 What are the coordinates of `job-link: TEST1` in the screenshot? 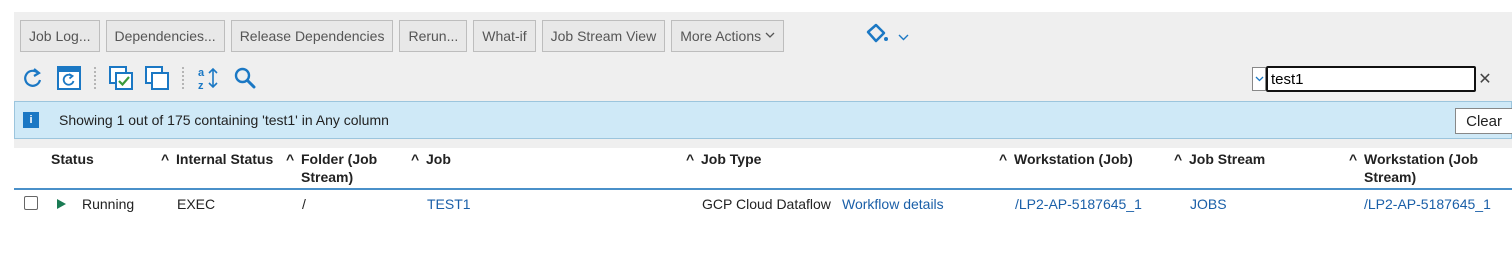 It's located at (449, 204).